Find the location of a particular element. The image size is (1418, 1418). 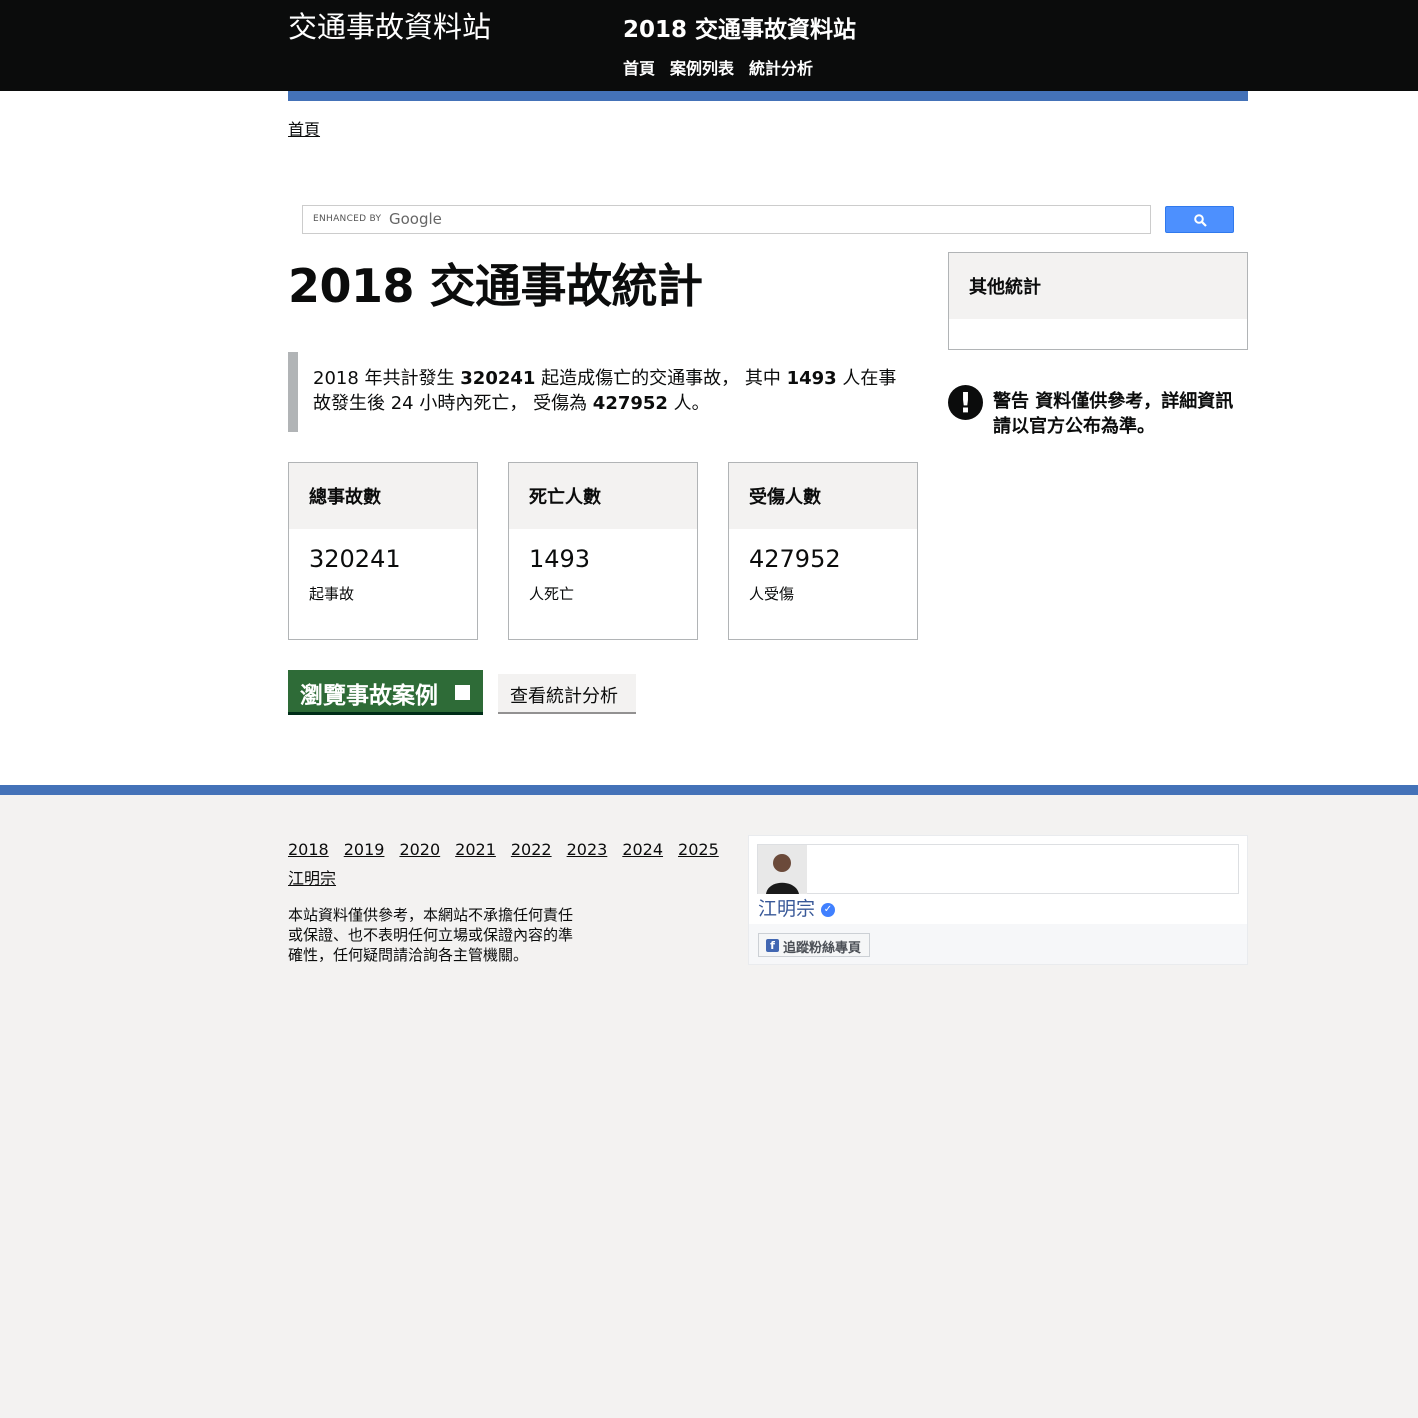

card-unit: 人死亡 is located at coordinates (552, 594).